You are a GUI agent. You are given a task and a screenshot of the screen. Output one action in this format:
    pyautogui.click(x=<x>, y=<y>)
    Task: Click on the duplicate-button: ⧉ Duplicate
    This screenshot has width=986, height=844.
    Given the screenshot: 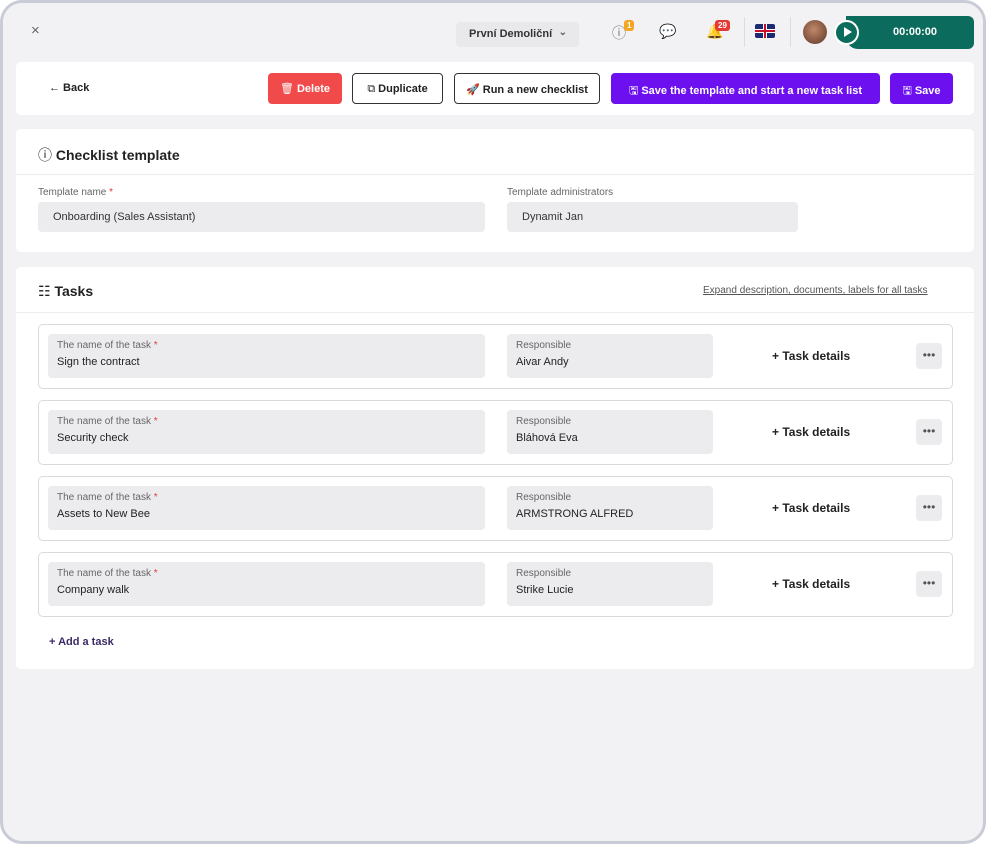 What is the action you would take?
    pyautogui.click(x=397, y=88)
    